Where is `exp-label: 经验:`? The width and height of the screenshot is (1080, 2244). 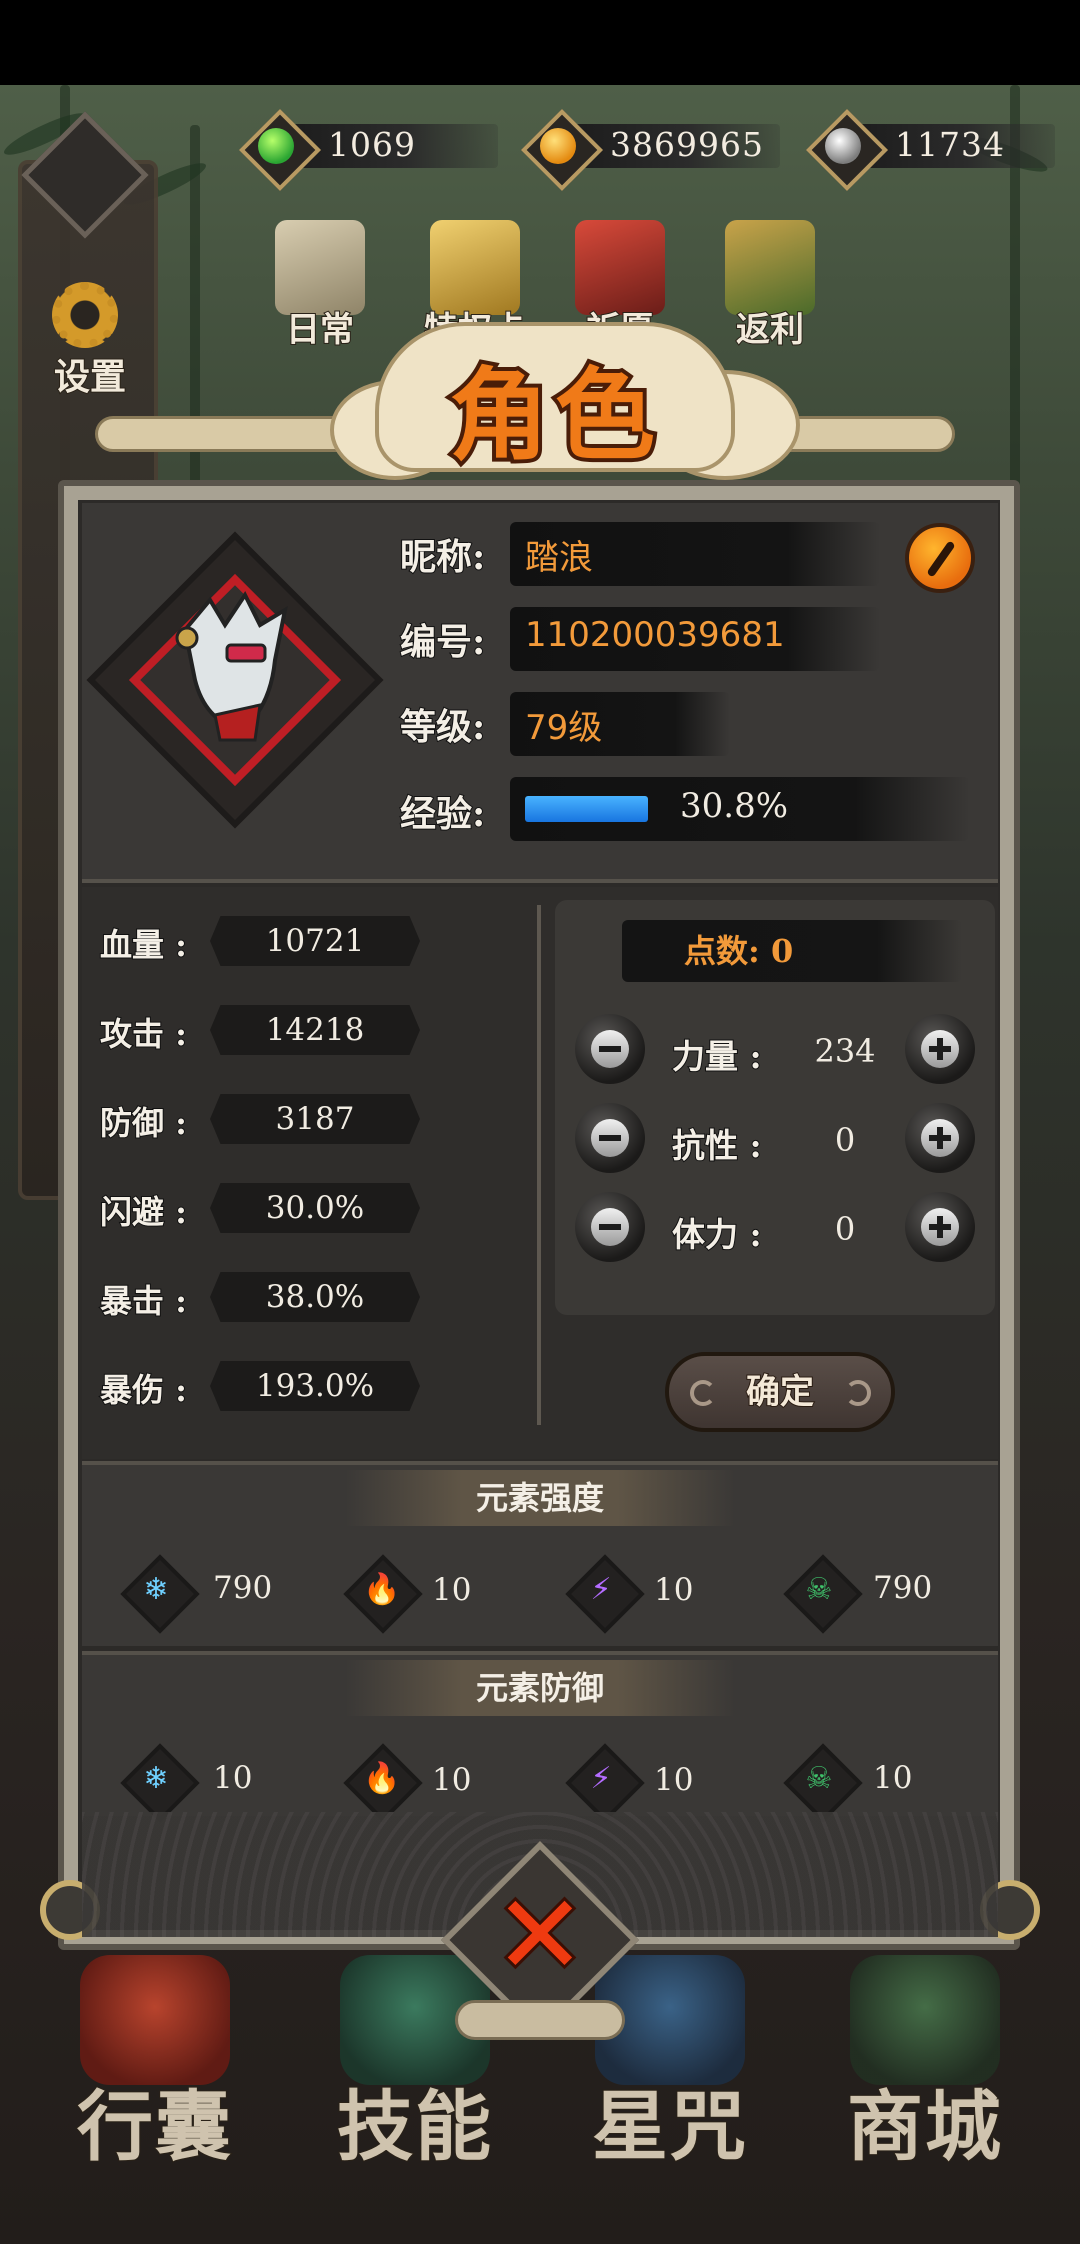
exp-label: 经验: is located at coordinates (442, 814).